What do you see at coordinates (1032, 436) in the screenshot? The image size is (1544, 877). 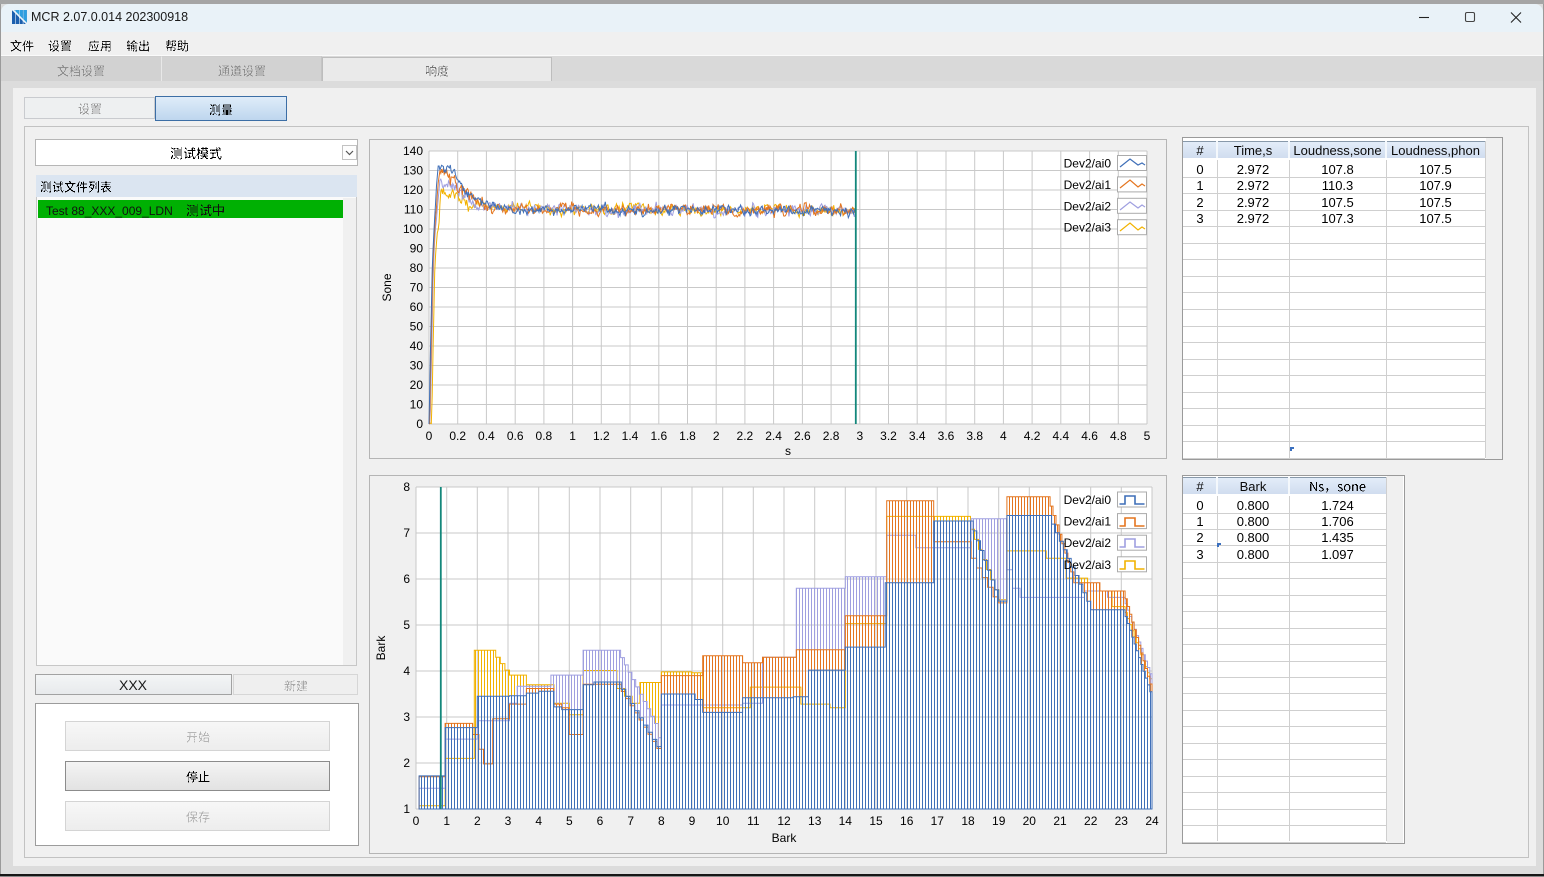 I see `svg-text: 4.2` at bounding box center [1032, 436].